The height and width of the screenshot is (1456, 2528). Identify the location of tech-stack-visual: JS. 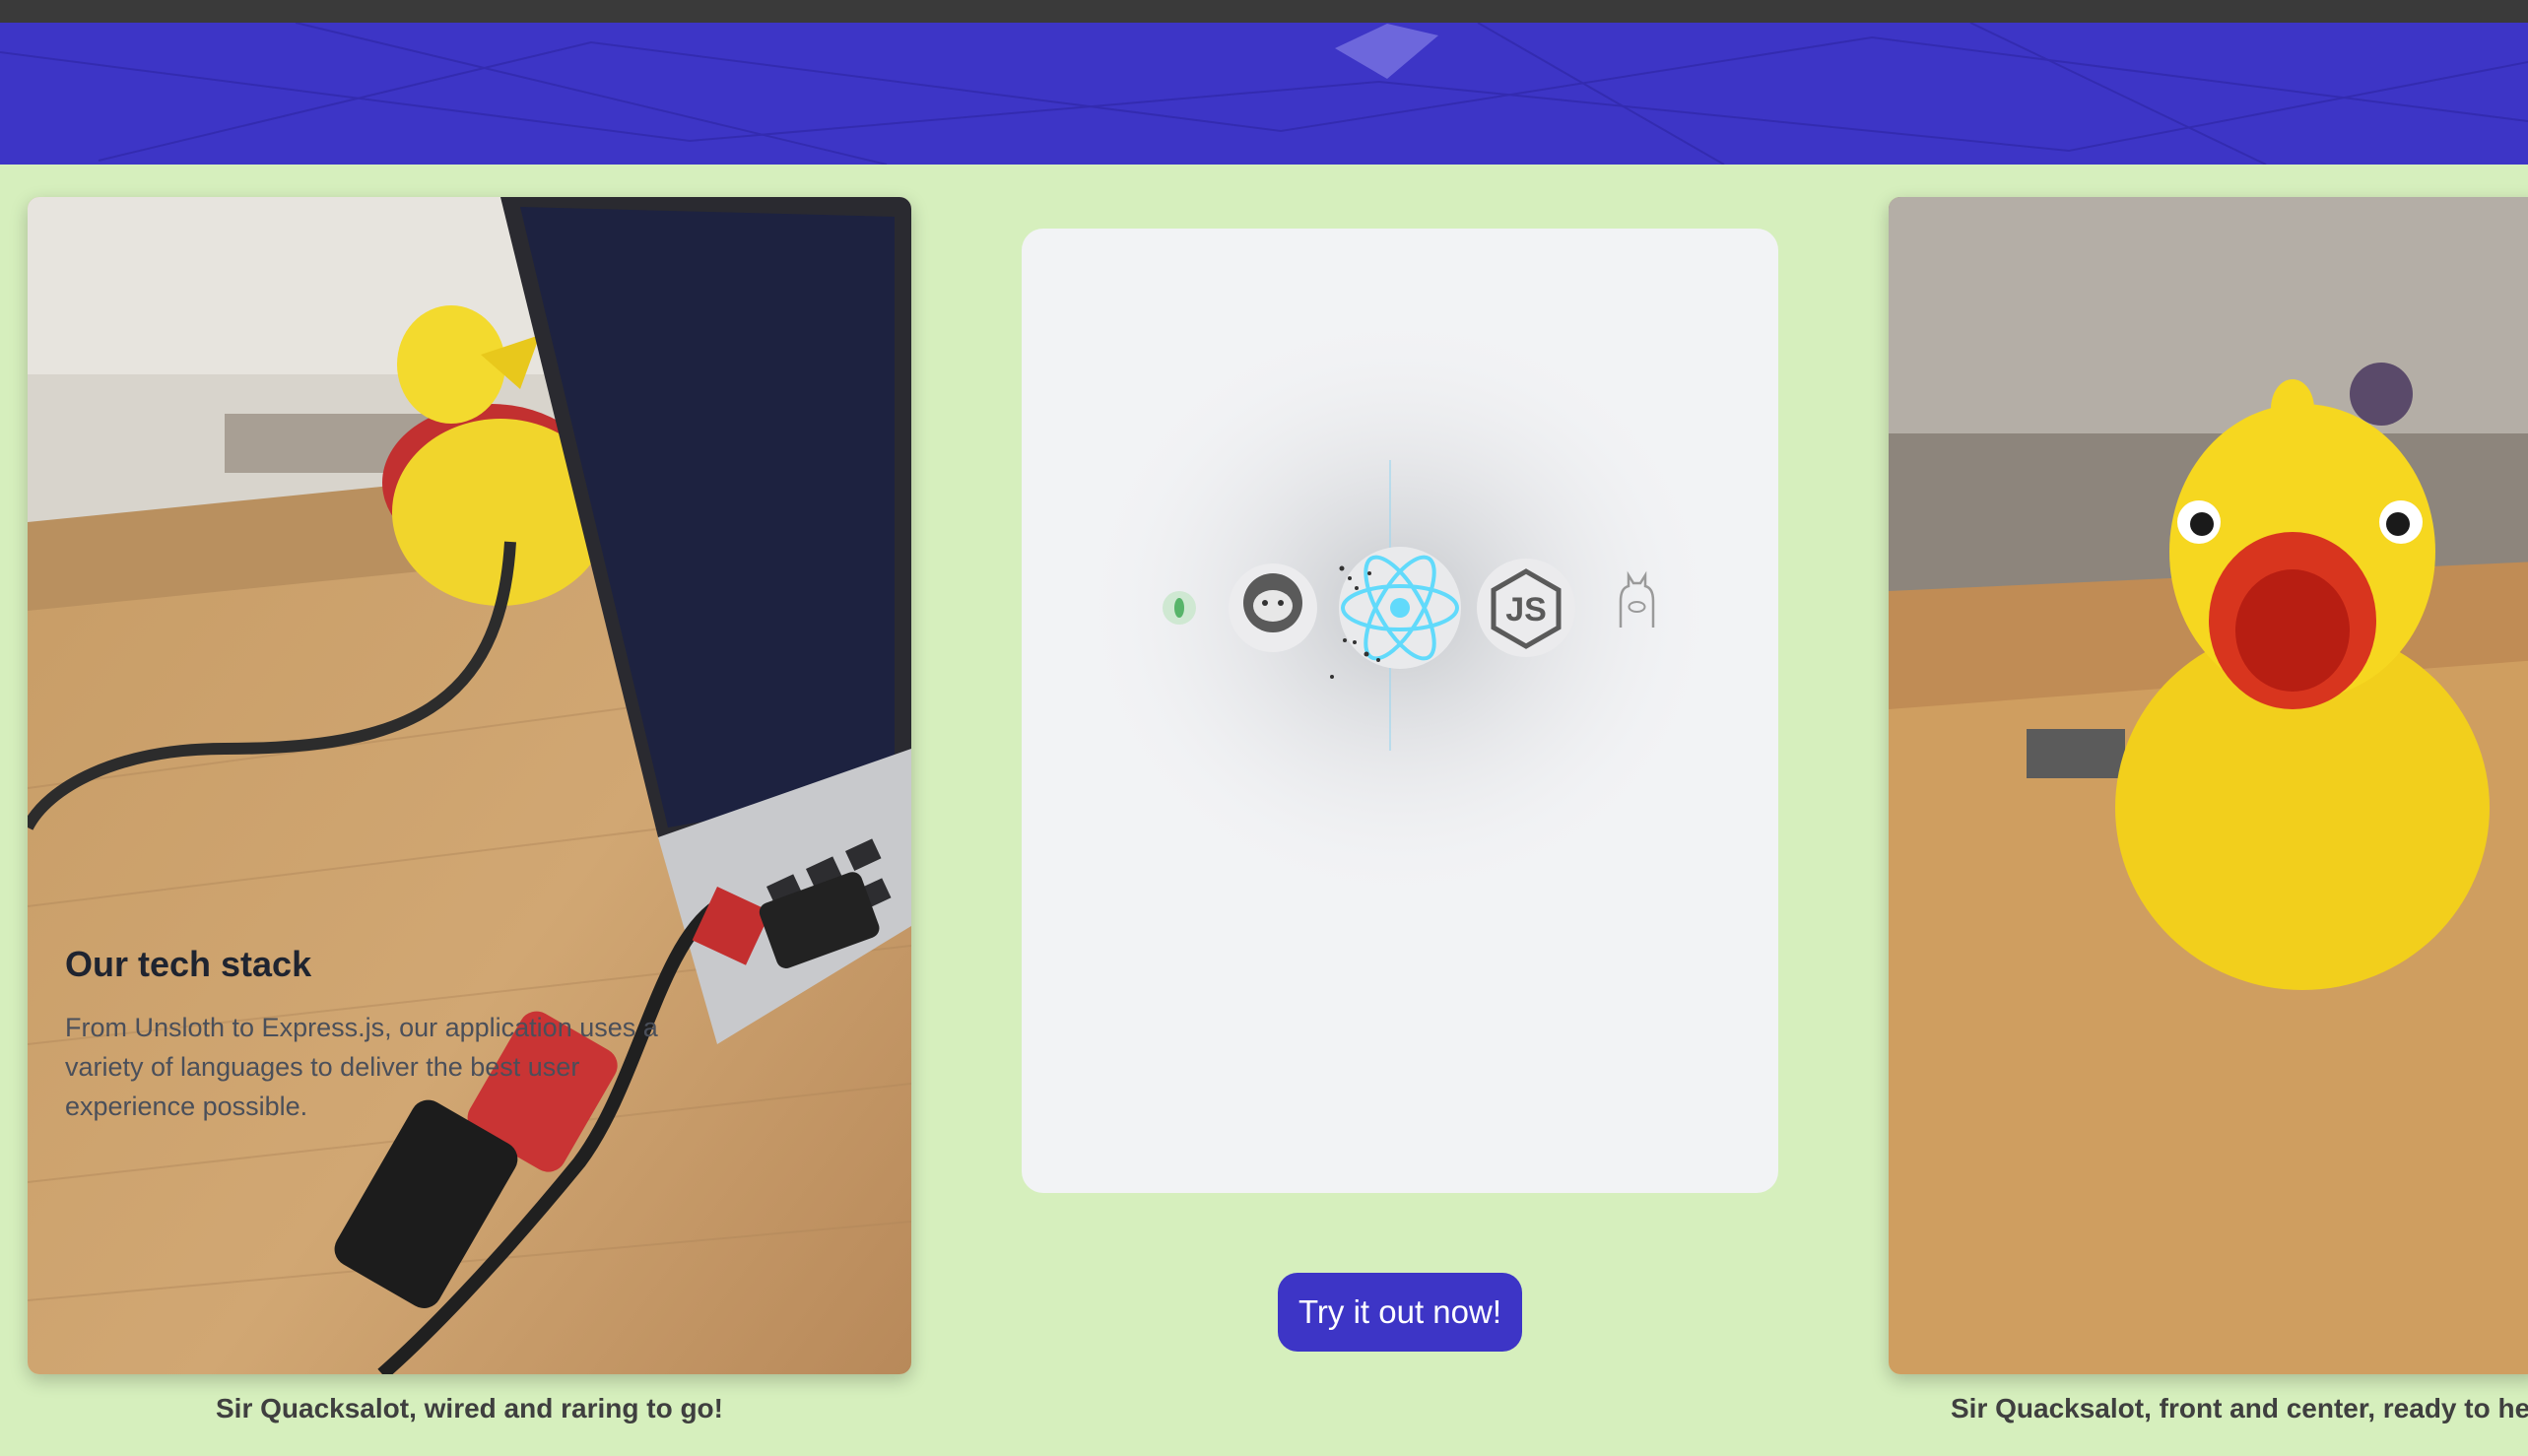
(1400, 607).